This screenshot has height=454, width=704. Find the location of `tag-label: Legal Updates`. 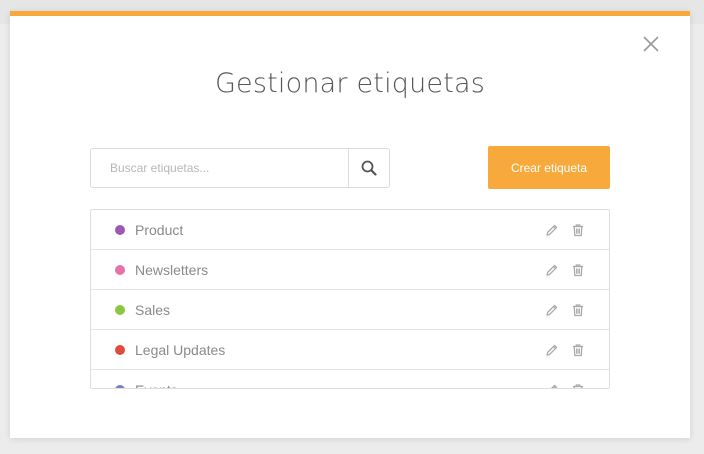

tag-label: Legal Updates is located at coordinates (180, 349).